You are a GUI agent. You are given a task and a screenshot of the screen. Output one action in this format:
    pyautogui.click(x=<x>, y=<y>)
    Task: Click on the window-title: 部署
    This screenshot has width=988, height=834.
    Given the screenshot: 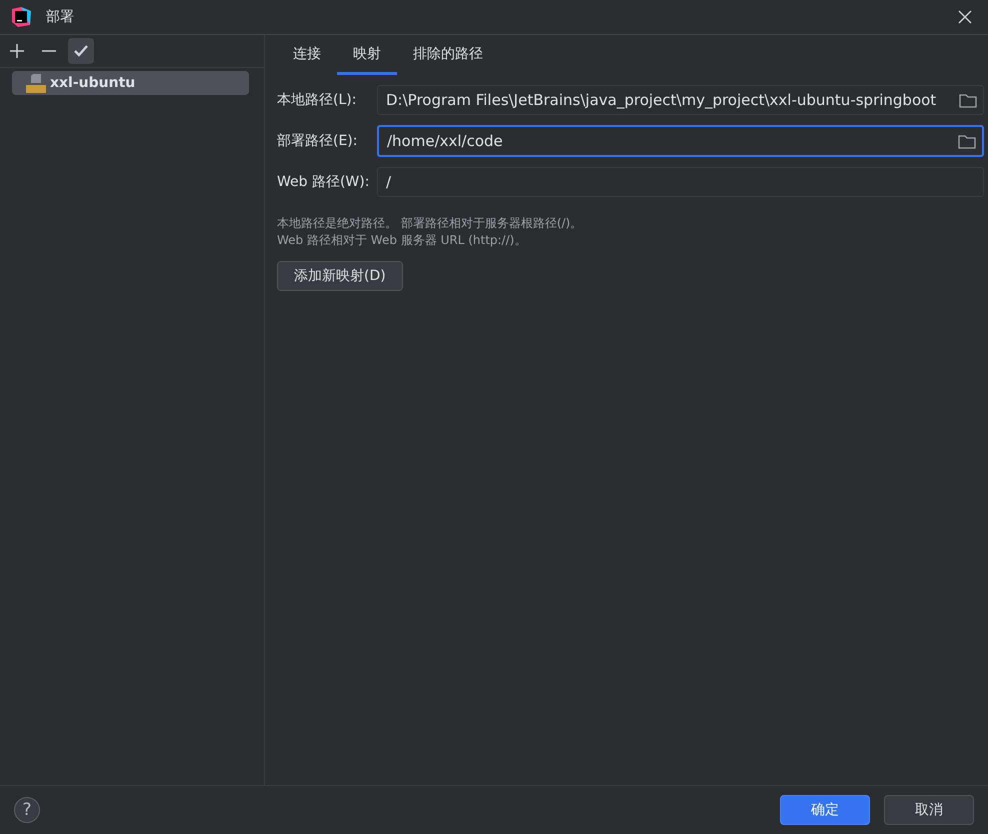 What is the action you would take?
    pyautogui.click(x=60, y=17)
    